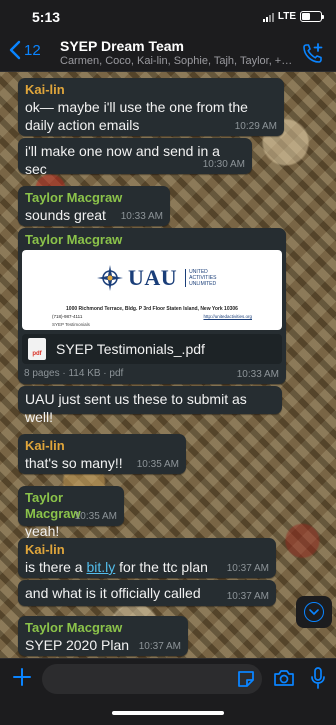 The height and width of the screenshot is (725, 336). I want to click on status-indicators: LTE, so click(293, 16).